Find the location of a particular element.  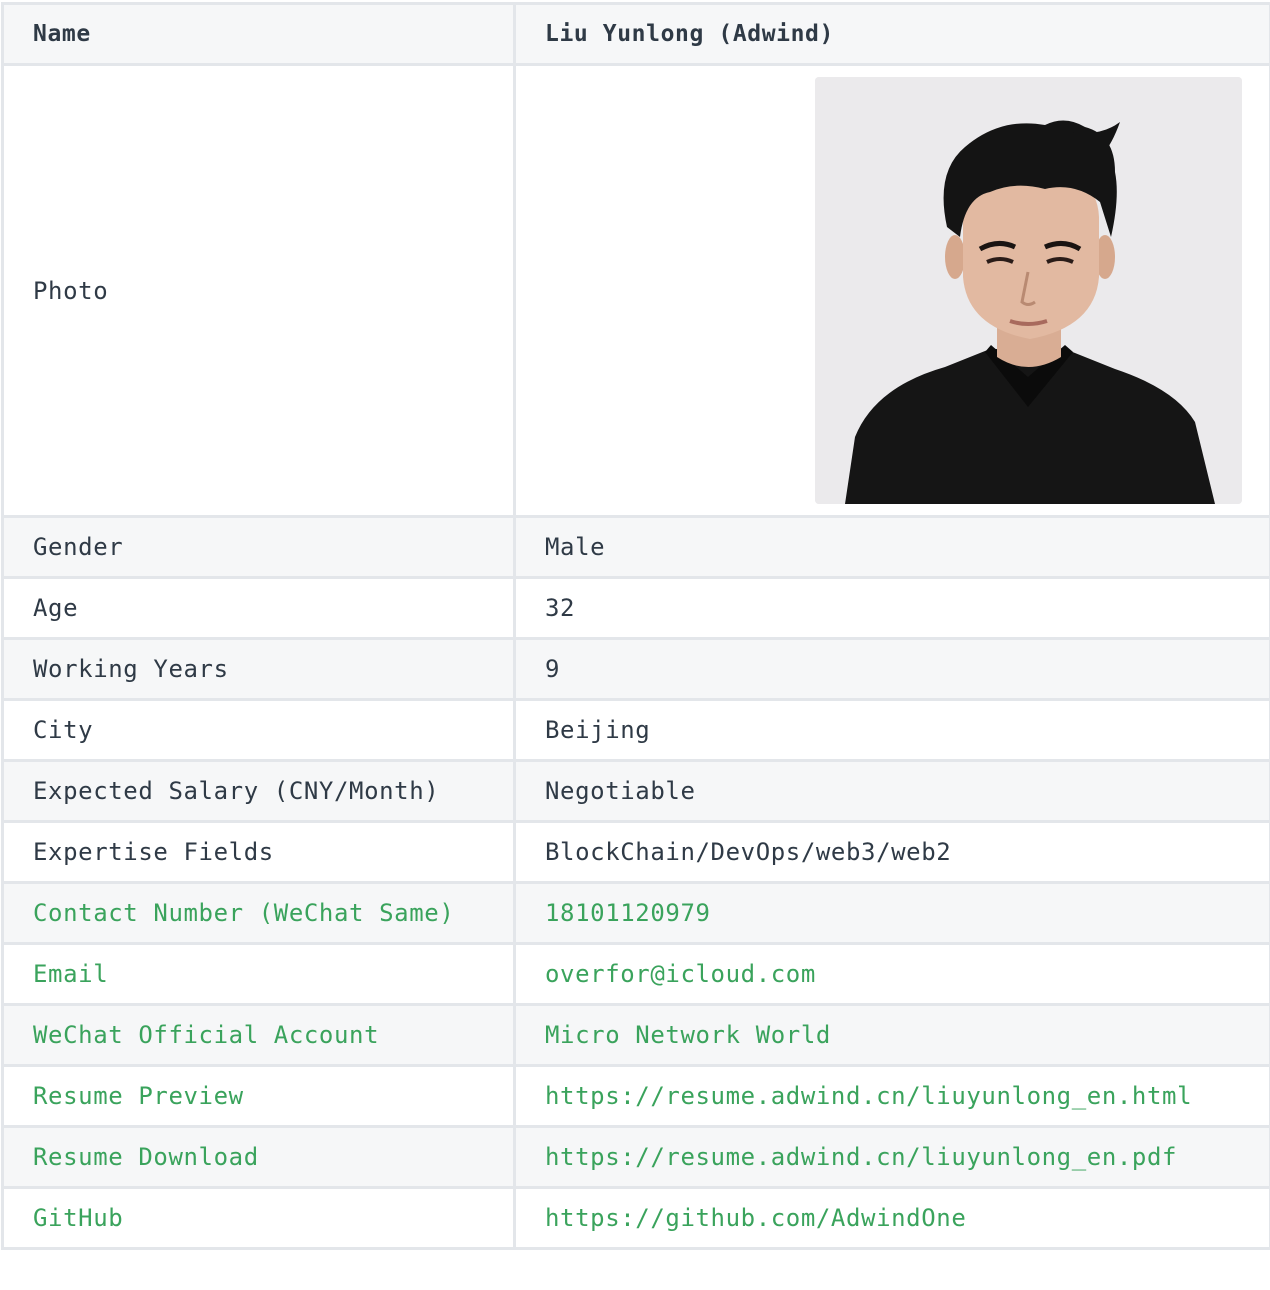

profile-photo is located at coordinates (1028, 290).